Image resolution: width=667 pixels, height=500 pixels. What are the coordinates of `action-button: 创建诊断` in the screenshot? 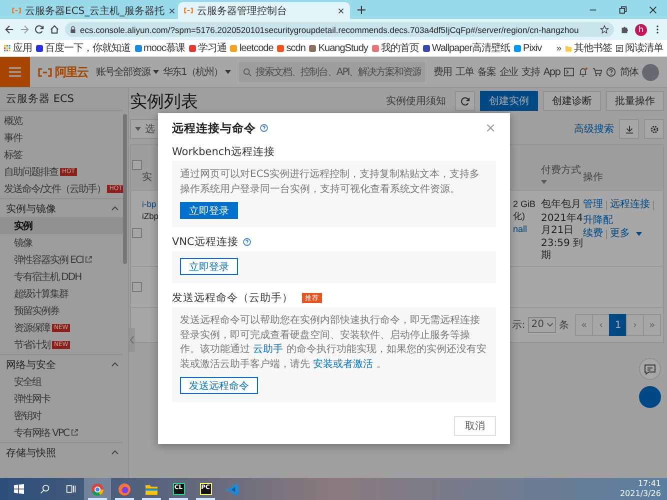 It's located at (572, 101).